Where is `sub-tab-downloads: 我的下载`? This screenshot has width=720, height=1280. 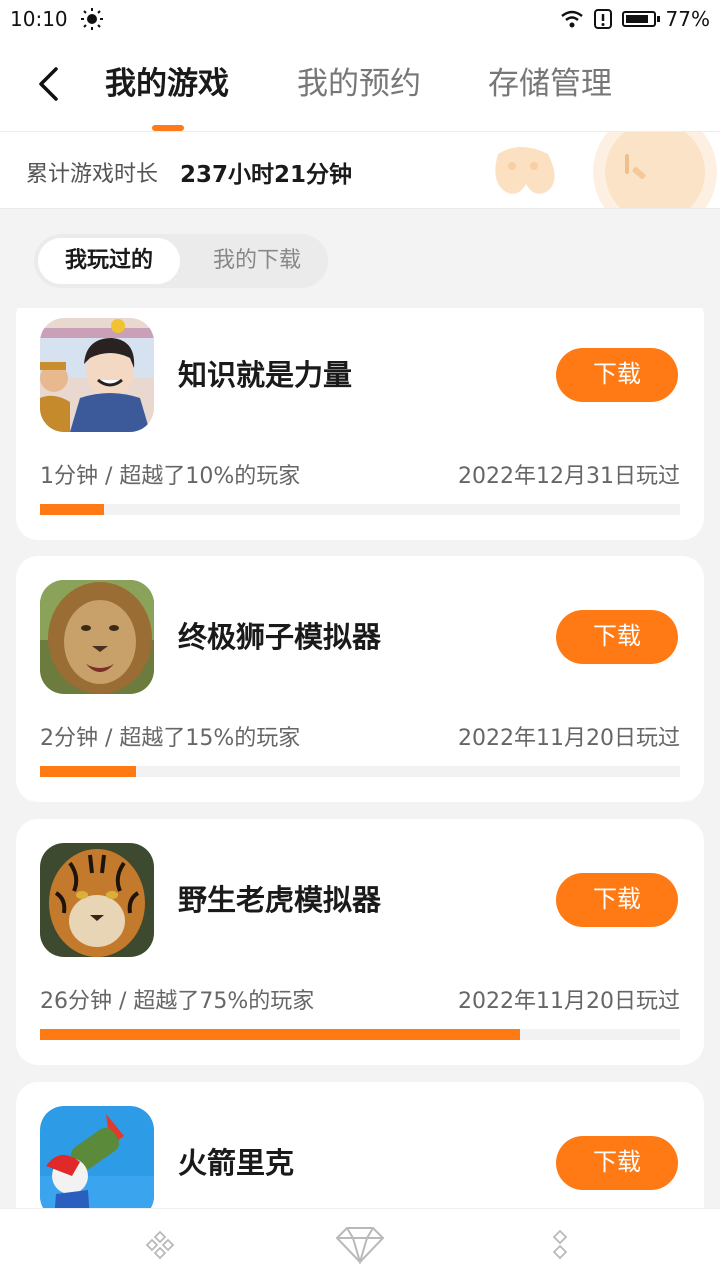 sub-tab-downloads: 我的下载 is located at coordinates (257, 261).